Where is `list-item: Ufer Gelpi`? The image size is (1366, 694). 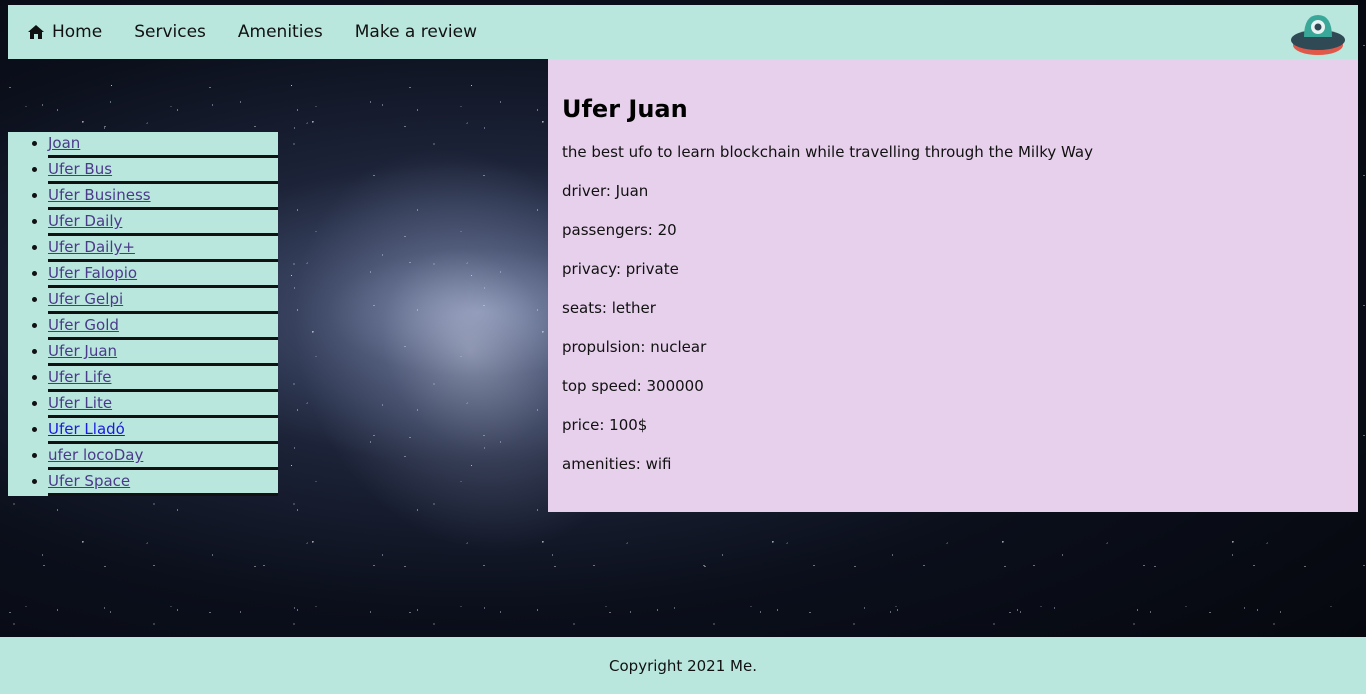
list-item: Ufer Gelpi is located at coordinates (163, 301).